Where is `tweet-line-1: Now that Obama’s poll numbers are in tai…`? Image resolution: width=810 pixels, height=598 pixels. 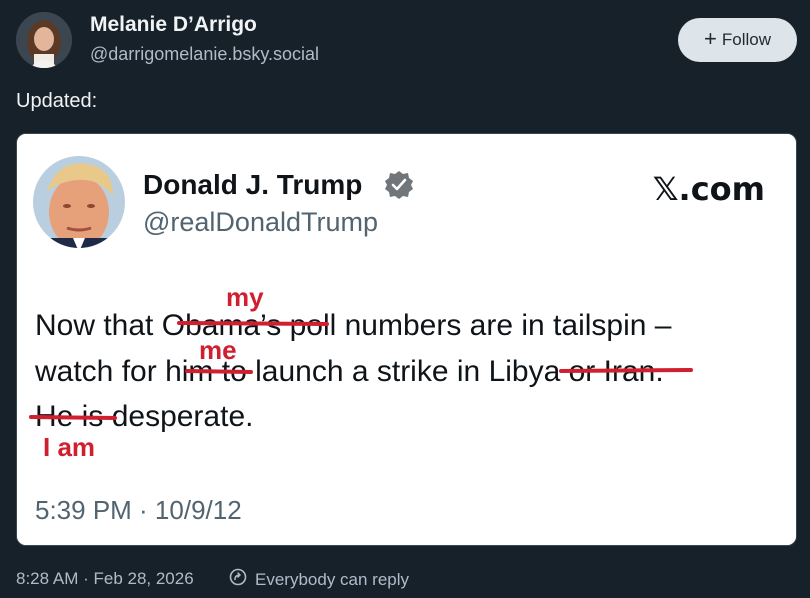 tweet-line-1: Now that Obama’s poll numbers are in tai… is located at coordinates (353, 325).